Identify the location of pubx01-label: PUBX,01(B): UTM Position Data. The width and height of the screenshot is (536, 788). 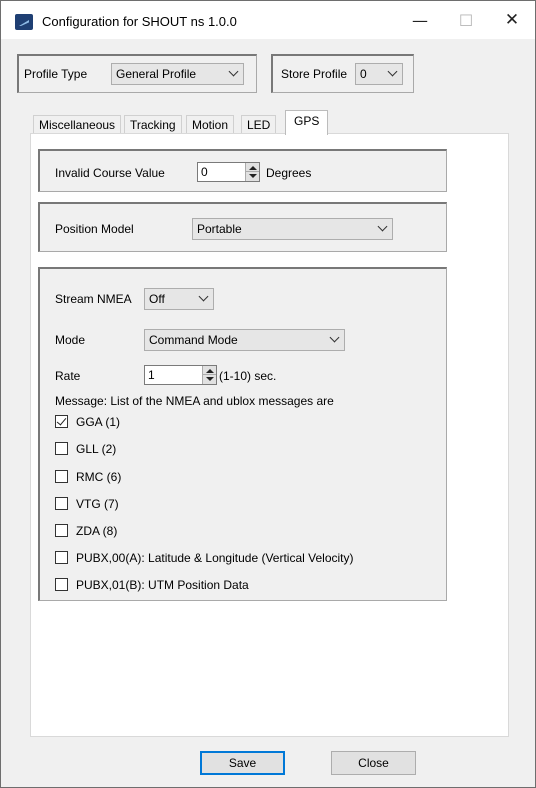
(162, 585).